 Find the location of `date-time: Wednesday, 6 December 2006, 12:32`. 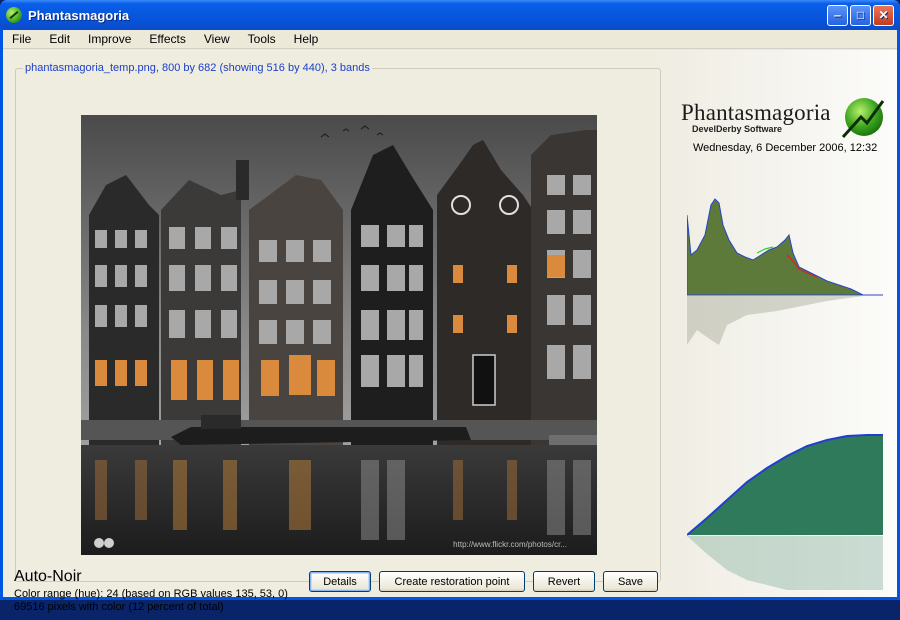

date-time: Wednesday, 6 December 2006, 12:32 is located at coordinates (785, 148).